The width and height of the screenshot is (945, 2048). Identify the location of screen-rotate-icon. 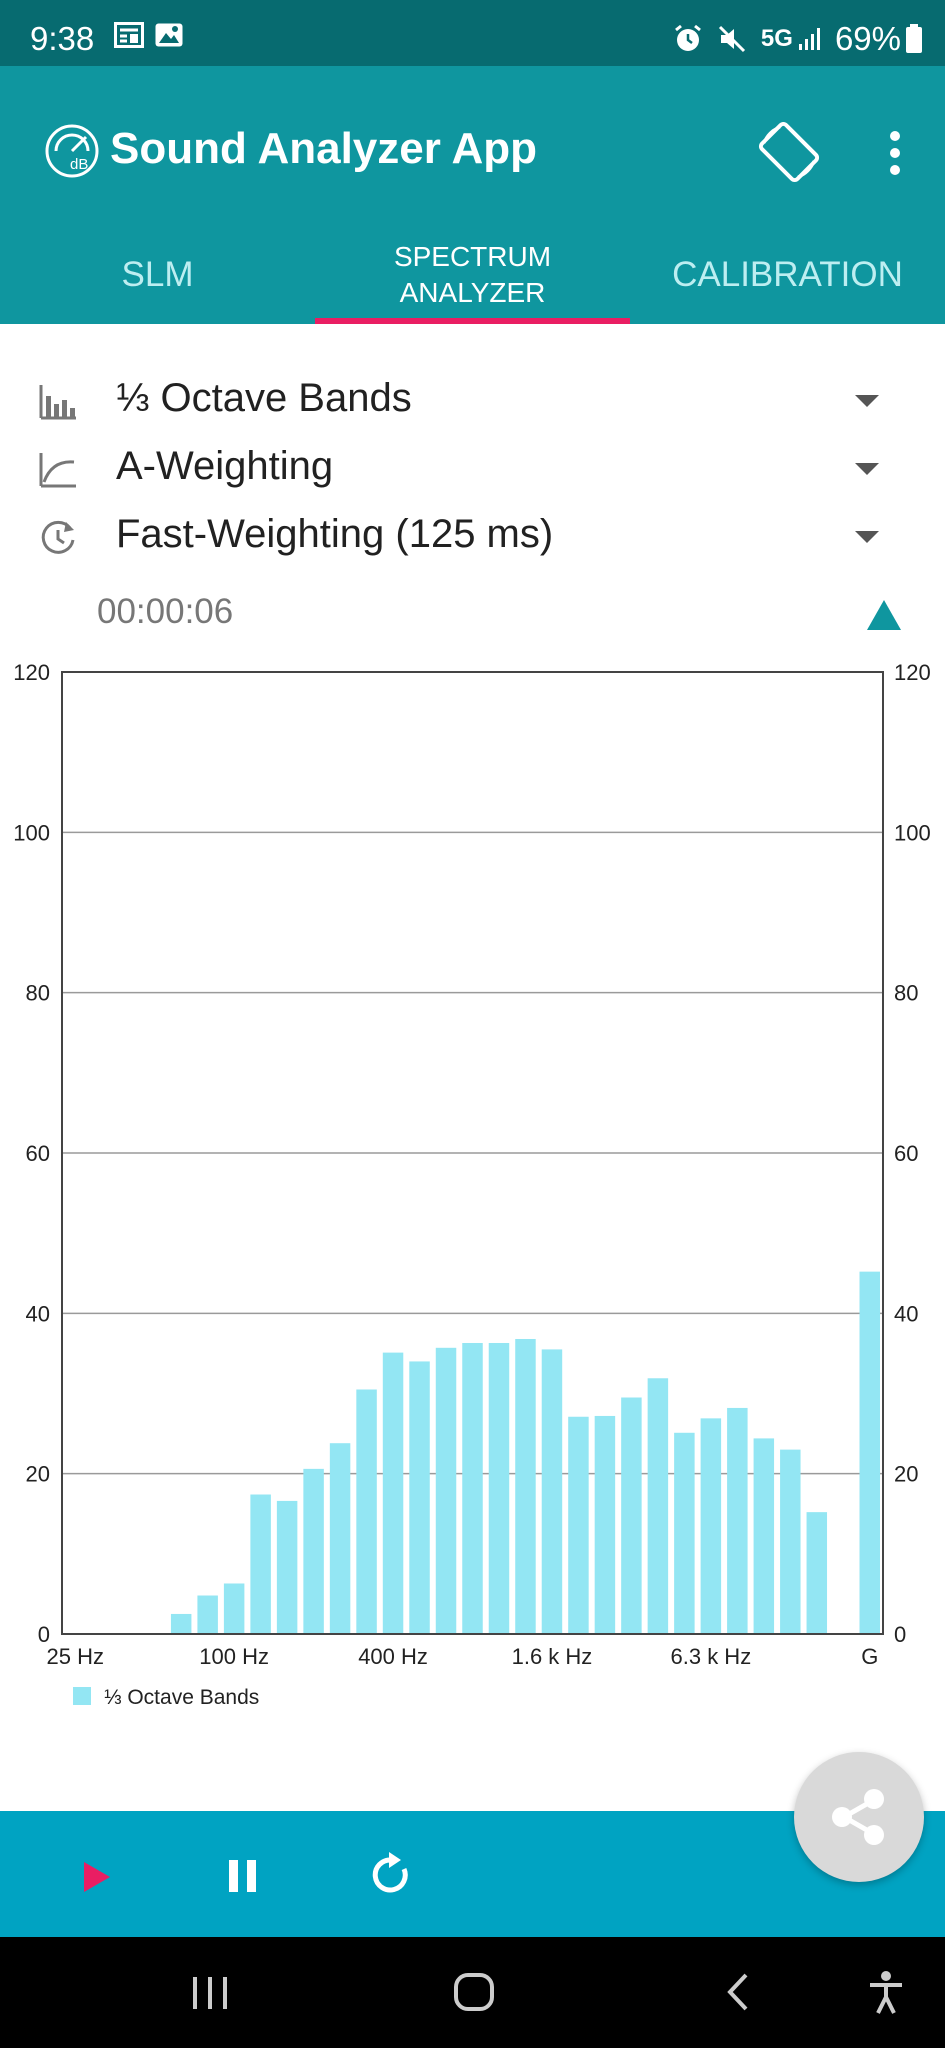
(789, 152).